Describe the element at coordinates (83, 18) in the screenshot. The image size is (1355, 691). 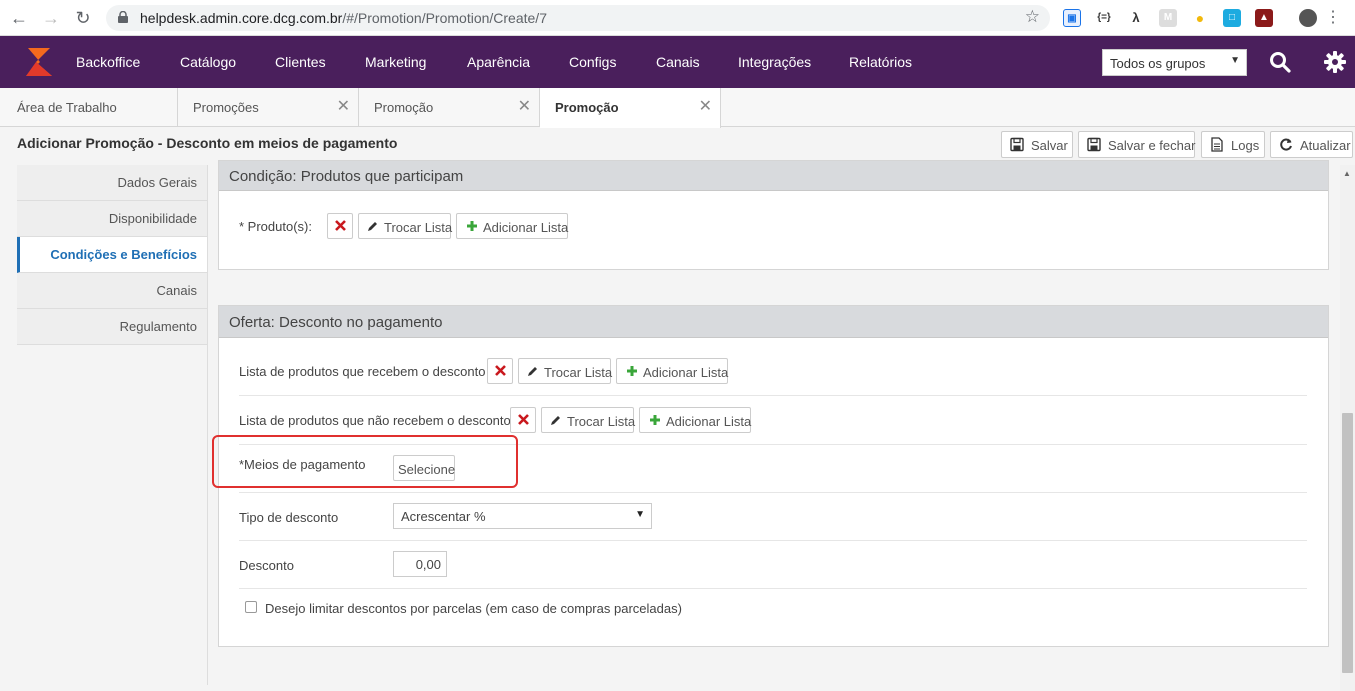
I see `reload-icon: ↻` at that location.